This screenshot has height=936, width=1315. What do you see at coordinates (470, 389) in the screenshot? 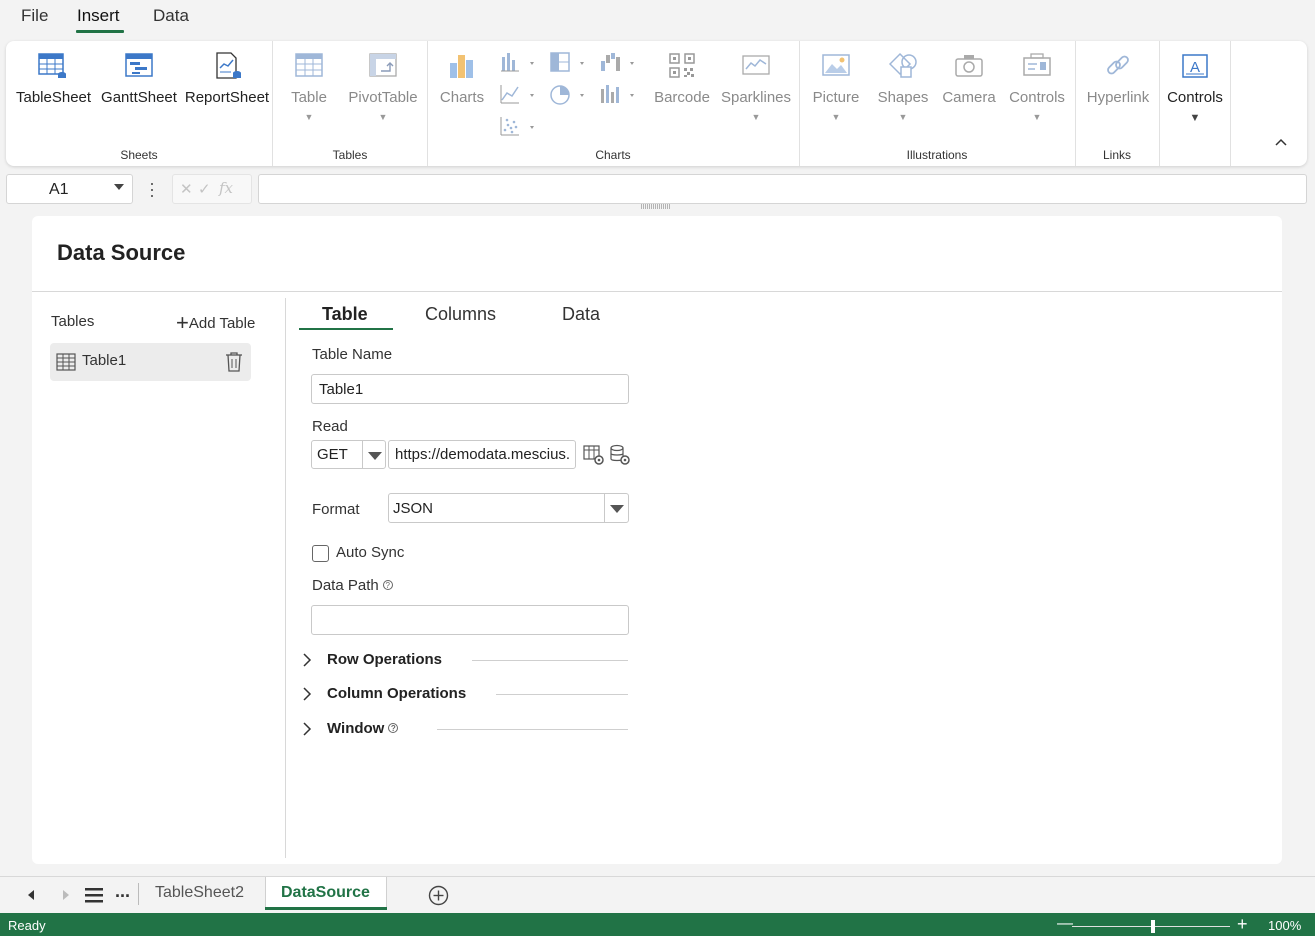
I see `table-name-input: Table1` at bounding box center [470, 389].